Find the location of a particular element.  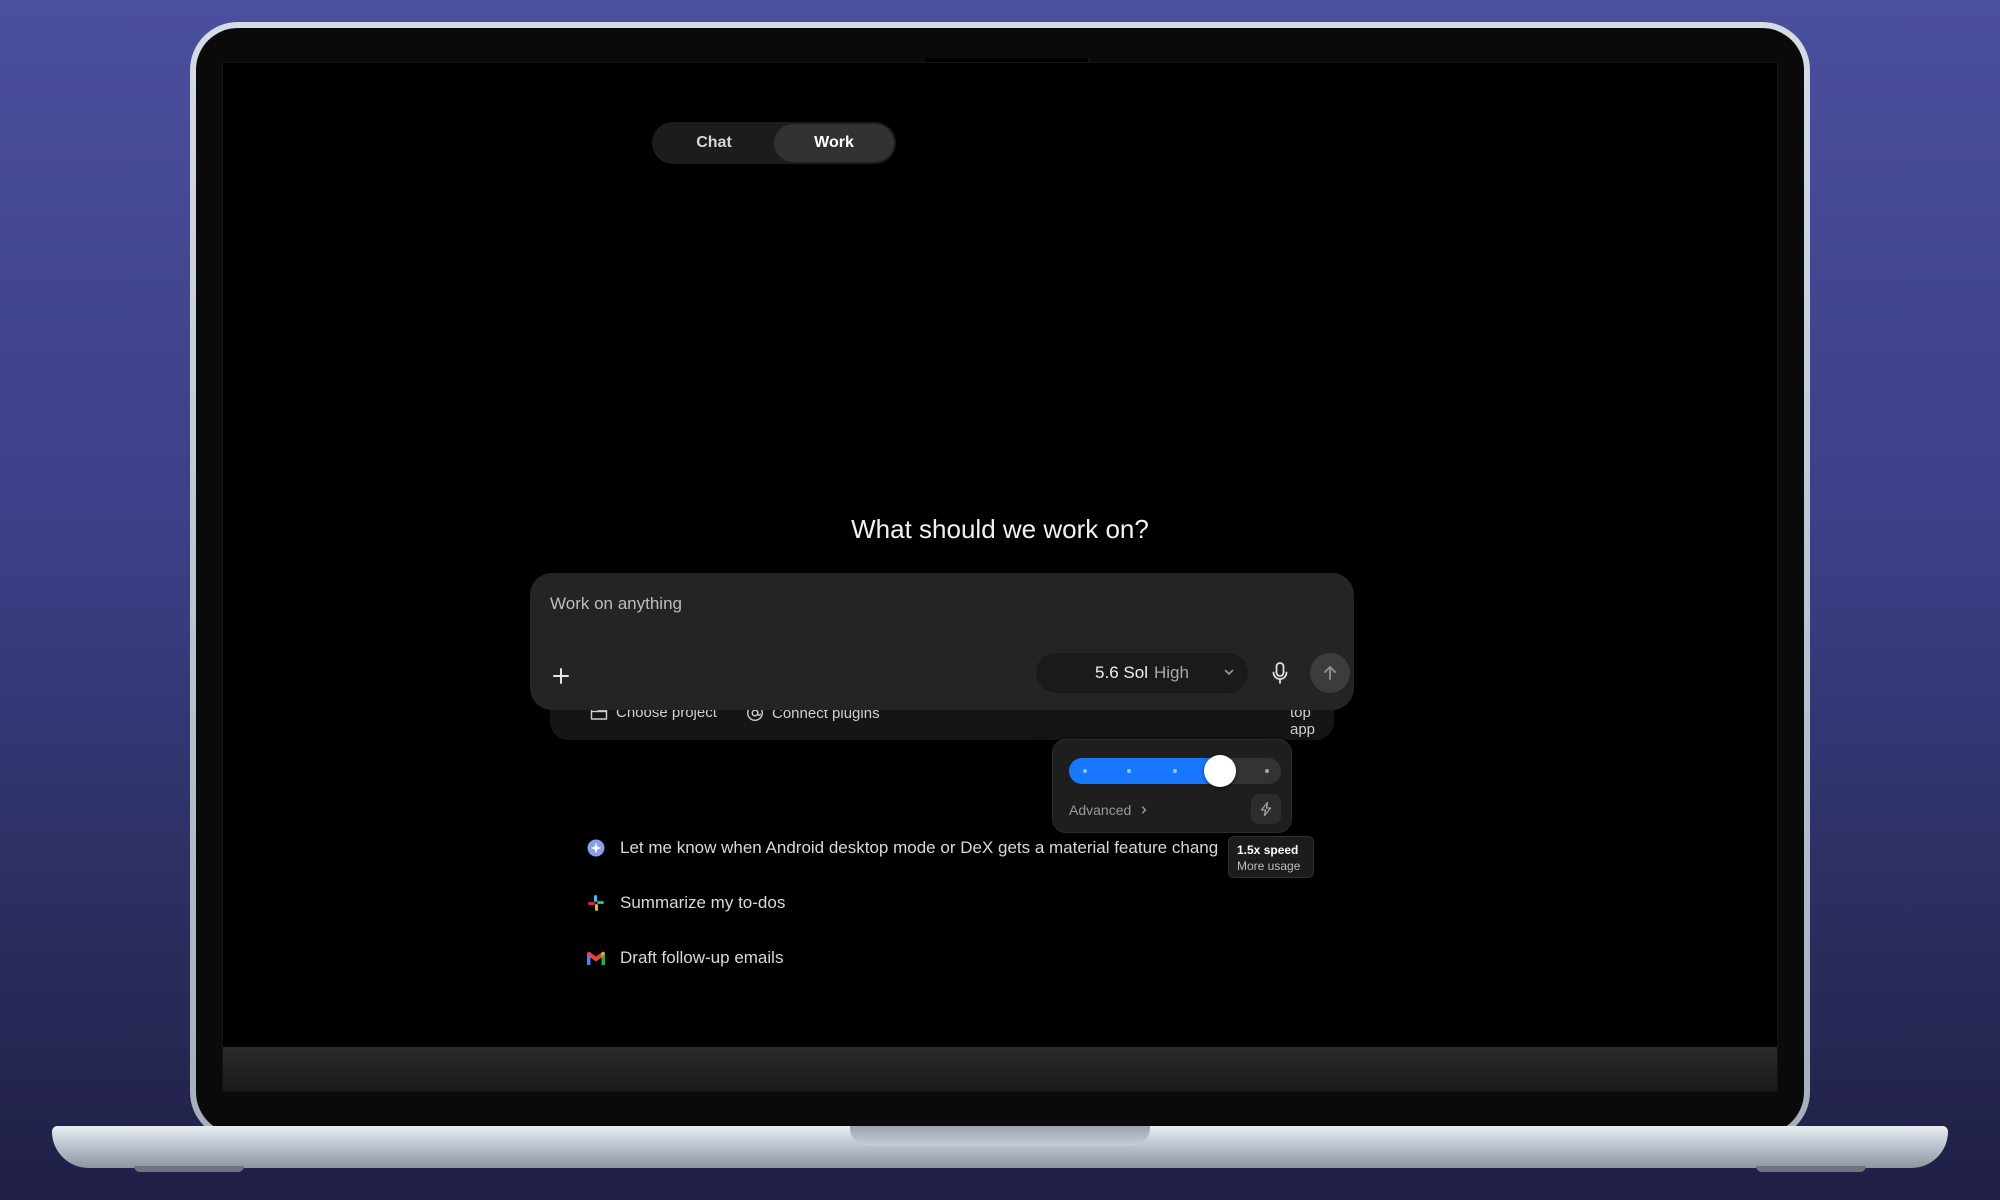

advanced-label: Advanced is located at coordinates (1100, 810).